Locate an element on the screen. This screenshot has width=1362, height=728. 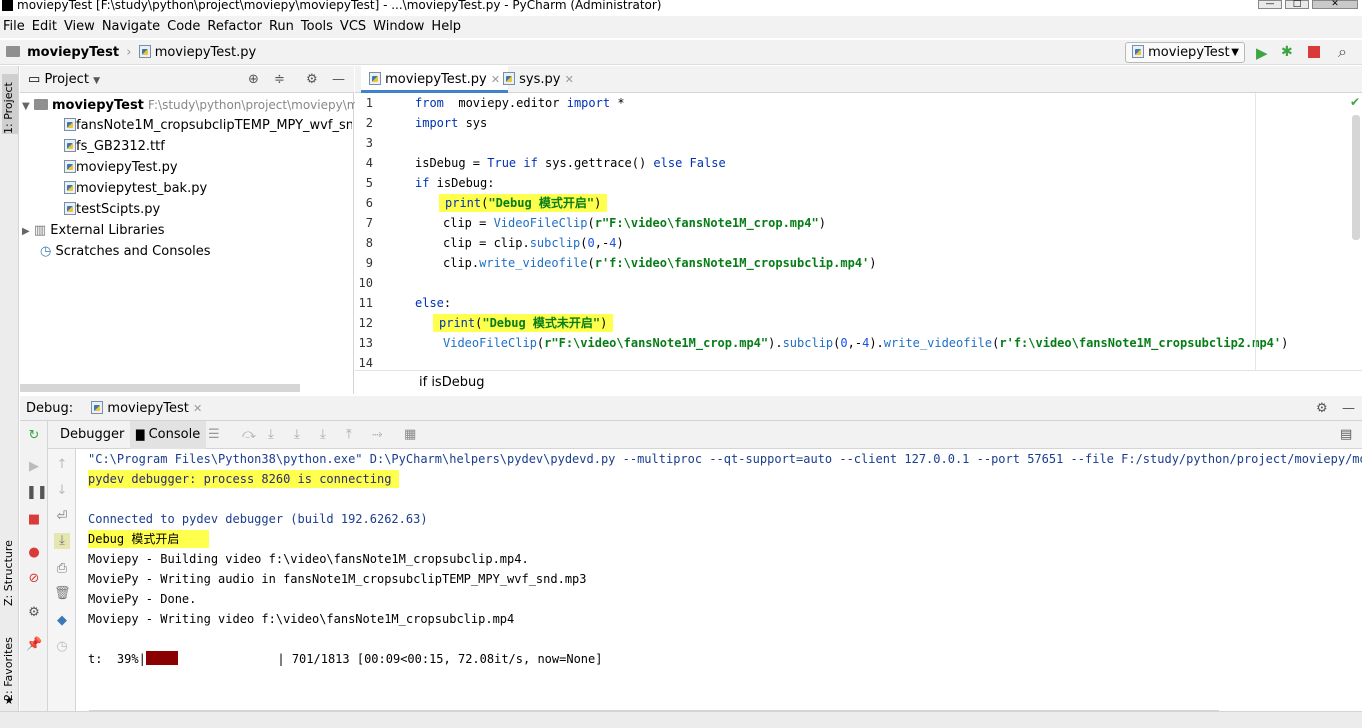
run-icon: ▶ is located at coordinates (1262, 53).